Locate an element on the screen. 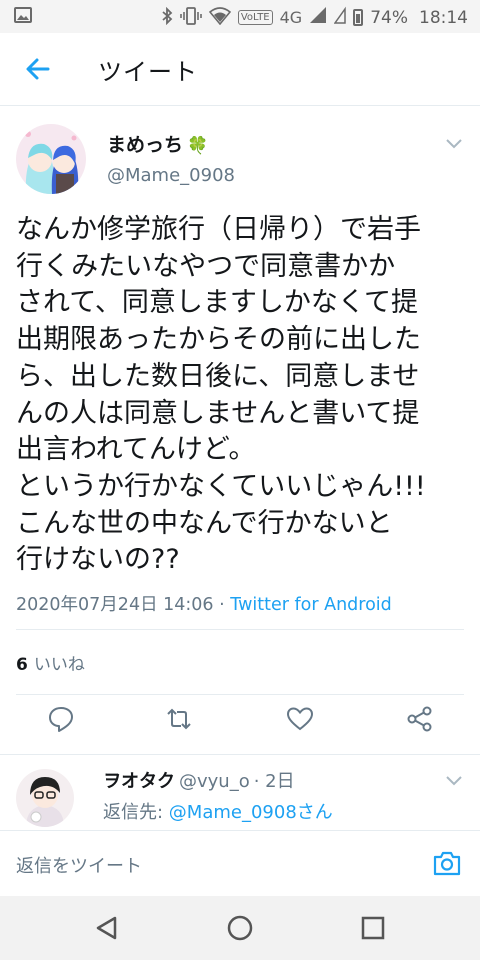 The image size is (480, 960). clover-emoji: 🍀 is located at coordinates (198, 146).